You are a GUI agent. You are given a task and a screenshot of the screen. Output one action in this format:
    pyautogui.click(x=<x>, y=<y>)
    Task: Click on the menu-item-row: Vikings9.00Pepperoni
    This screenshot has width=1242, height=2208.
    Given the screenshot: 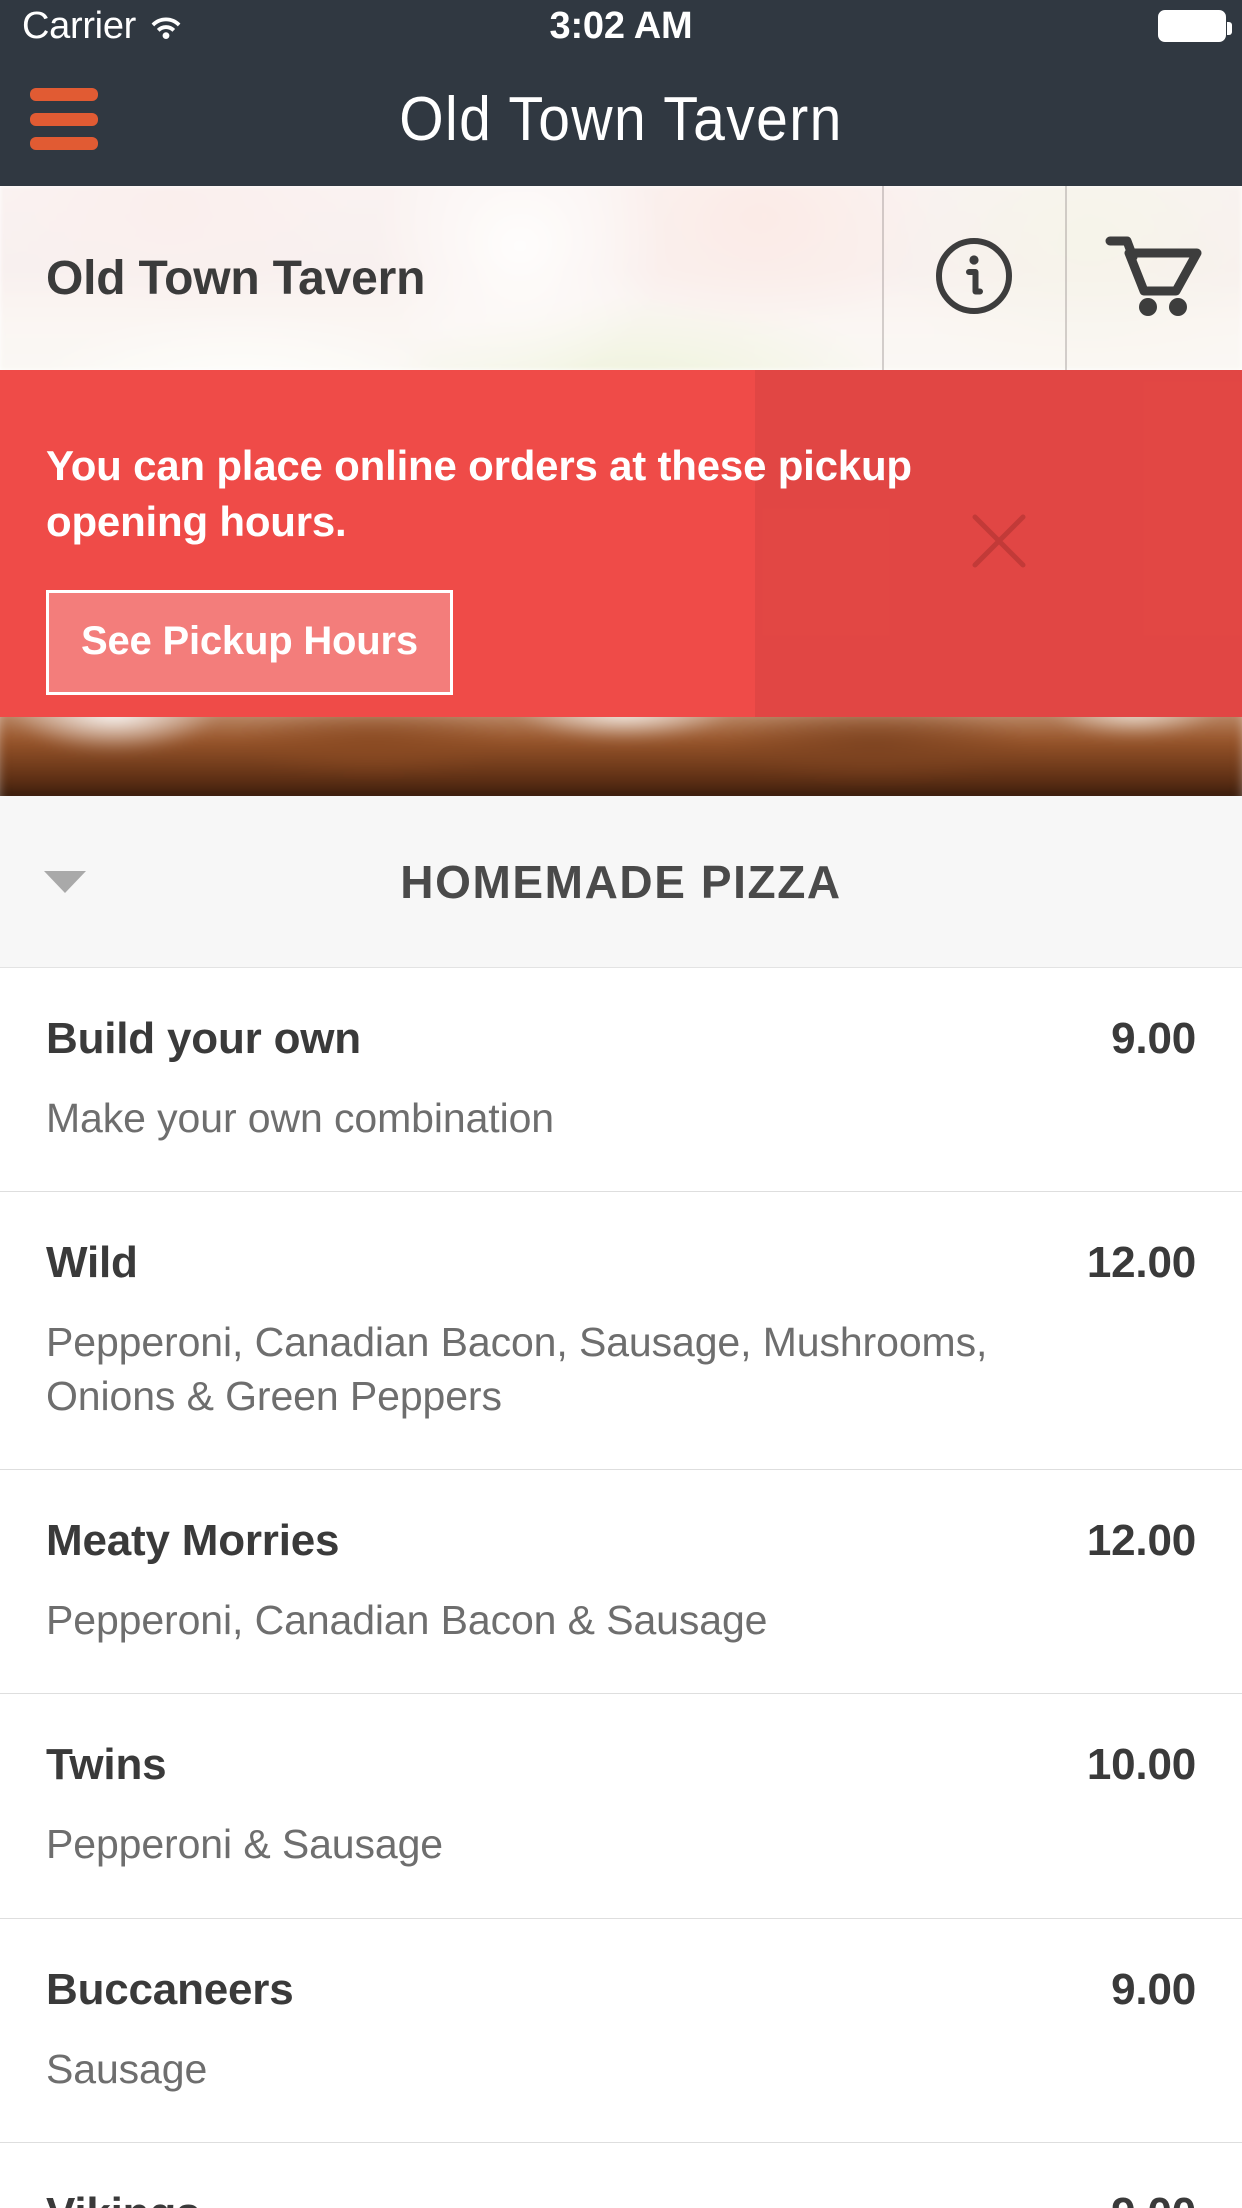 What is the action you would take?
    pyautogui.click(x=621, y=2175)
    